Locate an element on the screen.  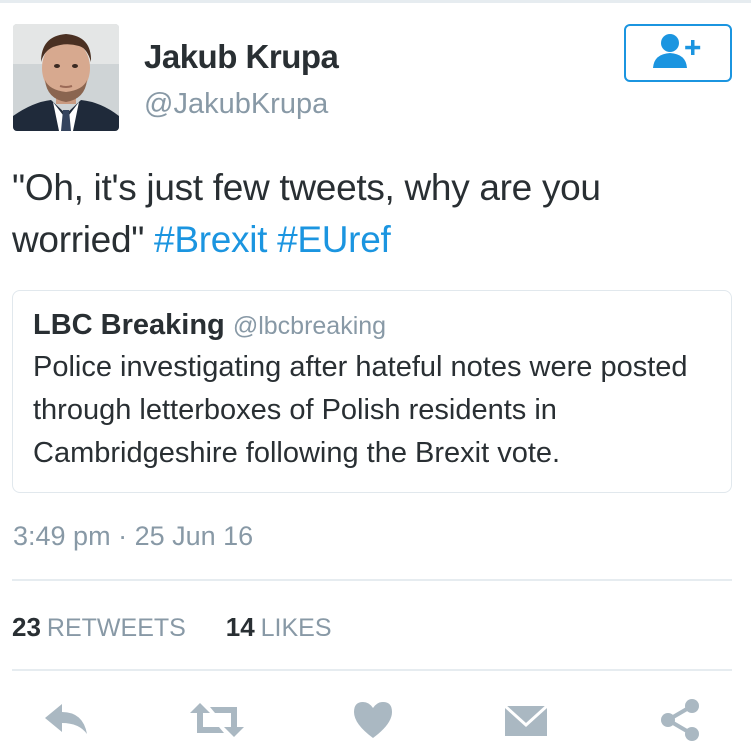
envelope-icon is located at coordinates (526, 722).